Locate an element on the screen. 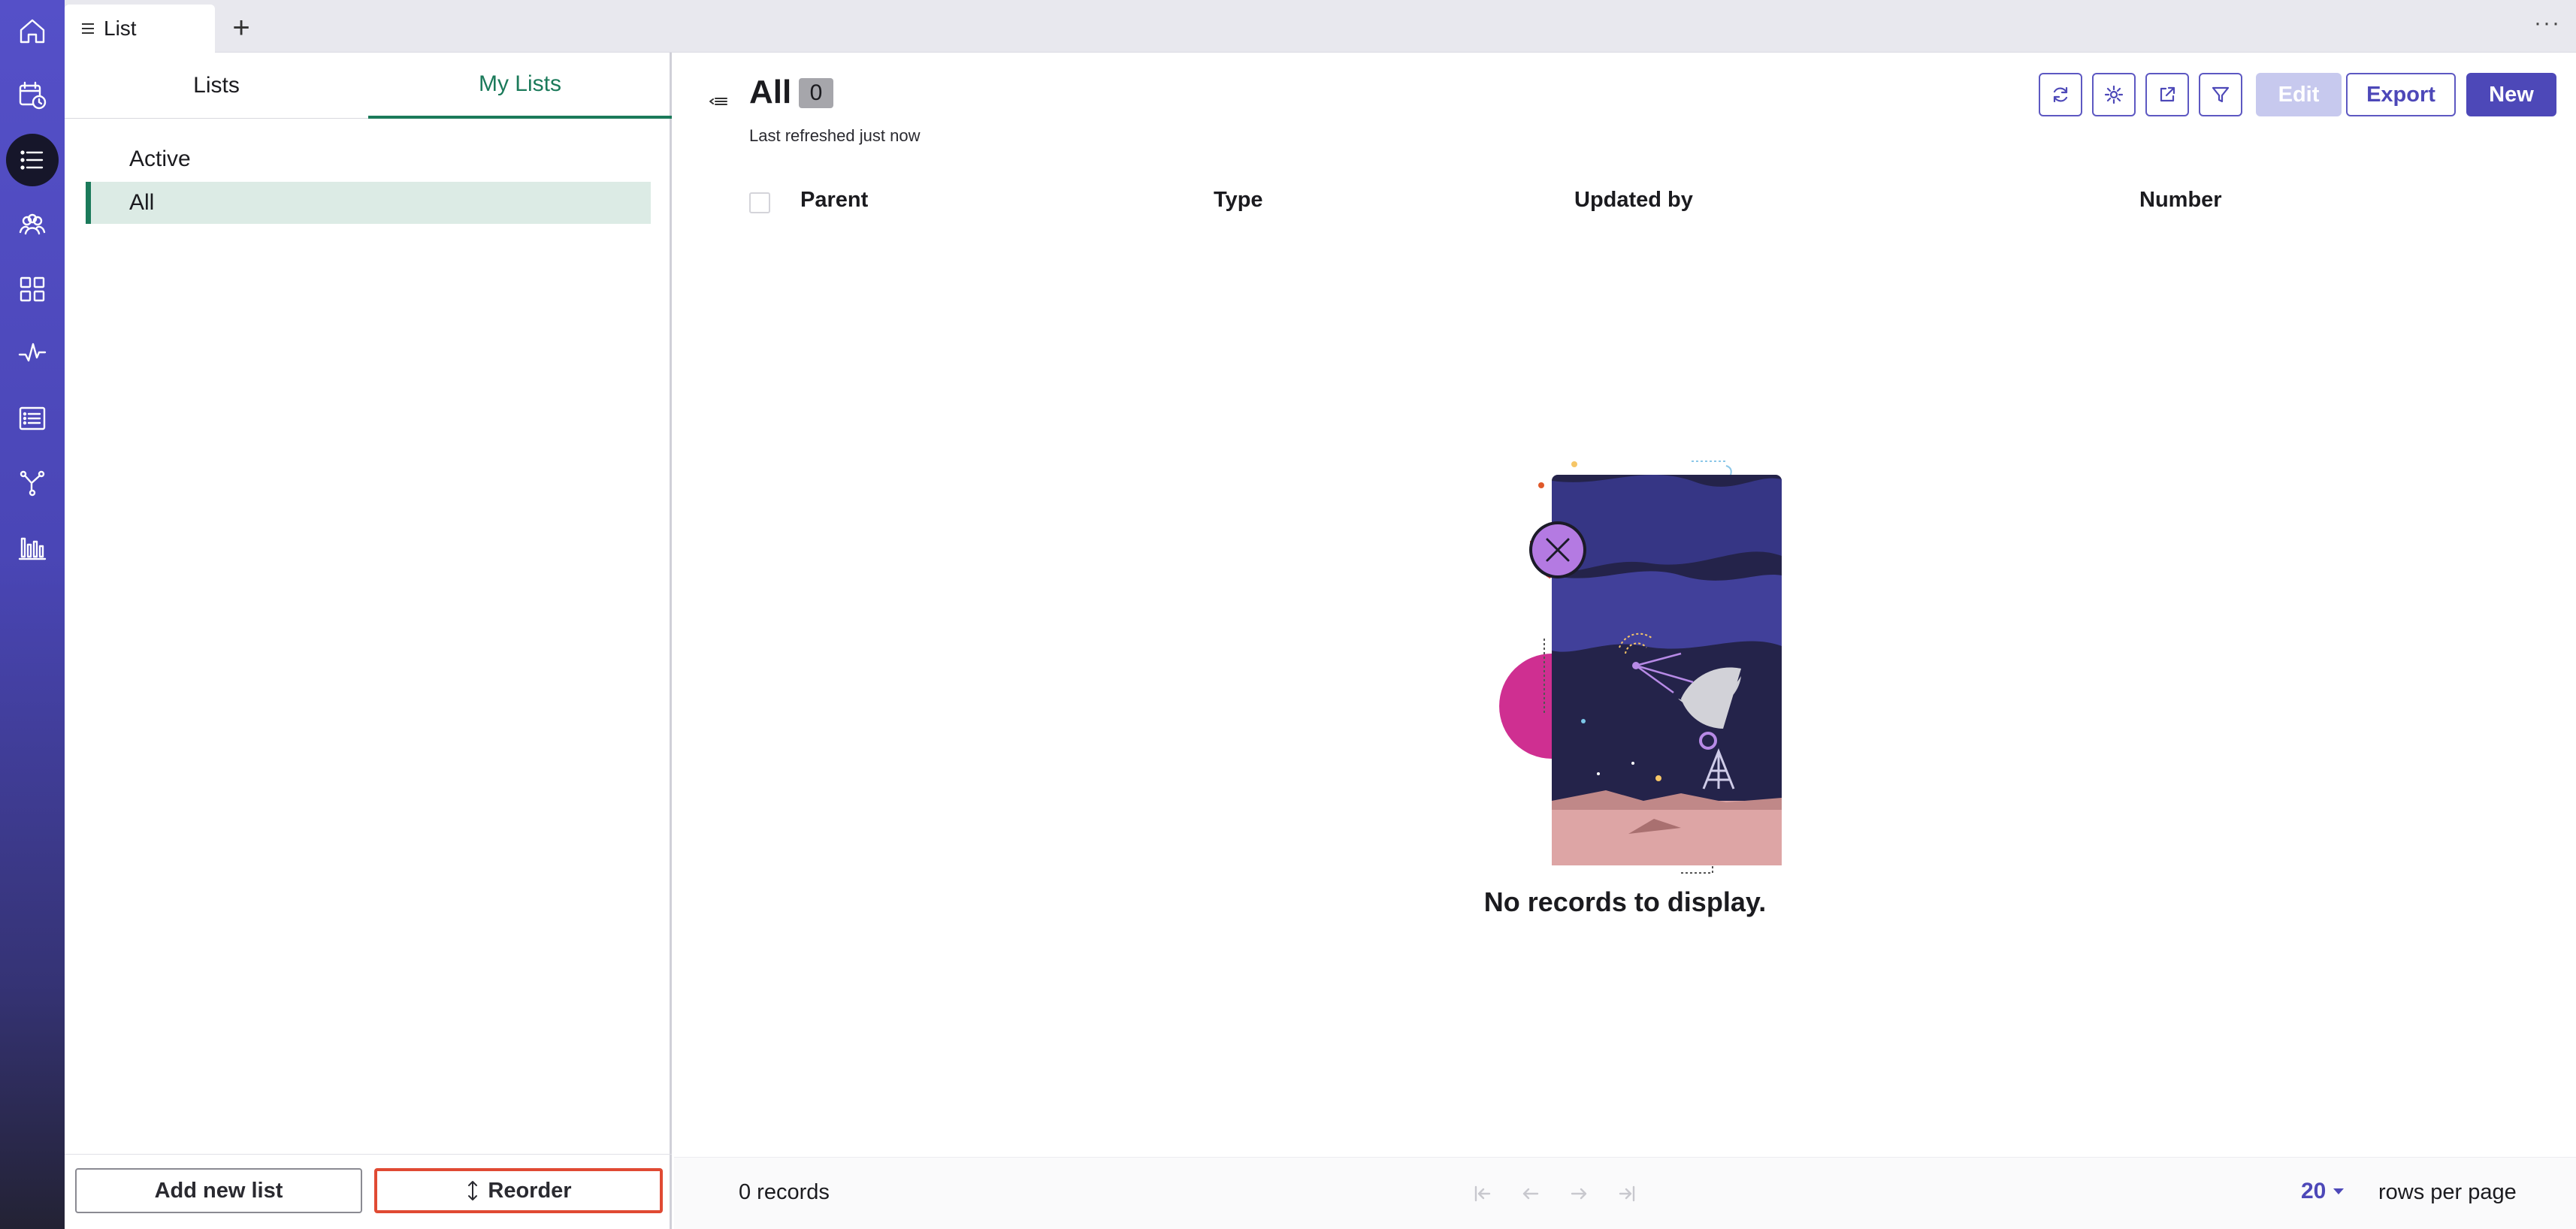  list-item-active: Active is located at coordinates (369, 159).